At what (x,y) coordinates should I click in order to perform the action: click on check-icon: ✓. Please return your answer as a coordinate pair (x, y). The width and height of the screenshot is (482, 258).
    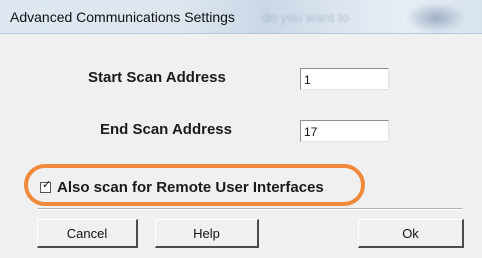
    Looking at the image, I should click on (47, 184).